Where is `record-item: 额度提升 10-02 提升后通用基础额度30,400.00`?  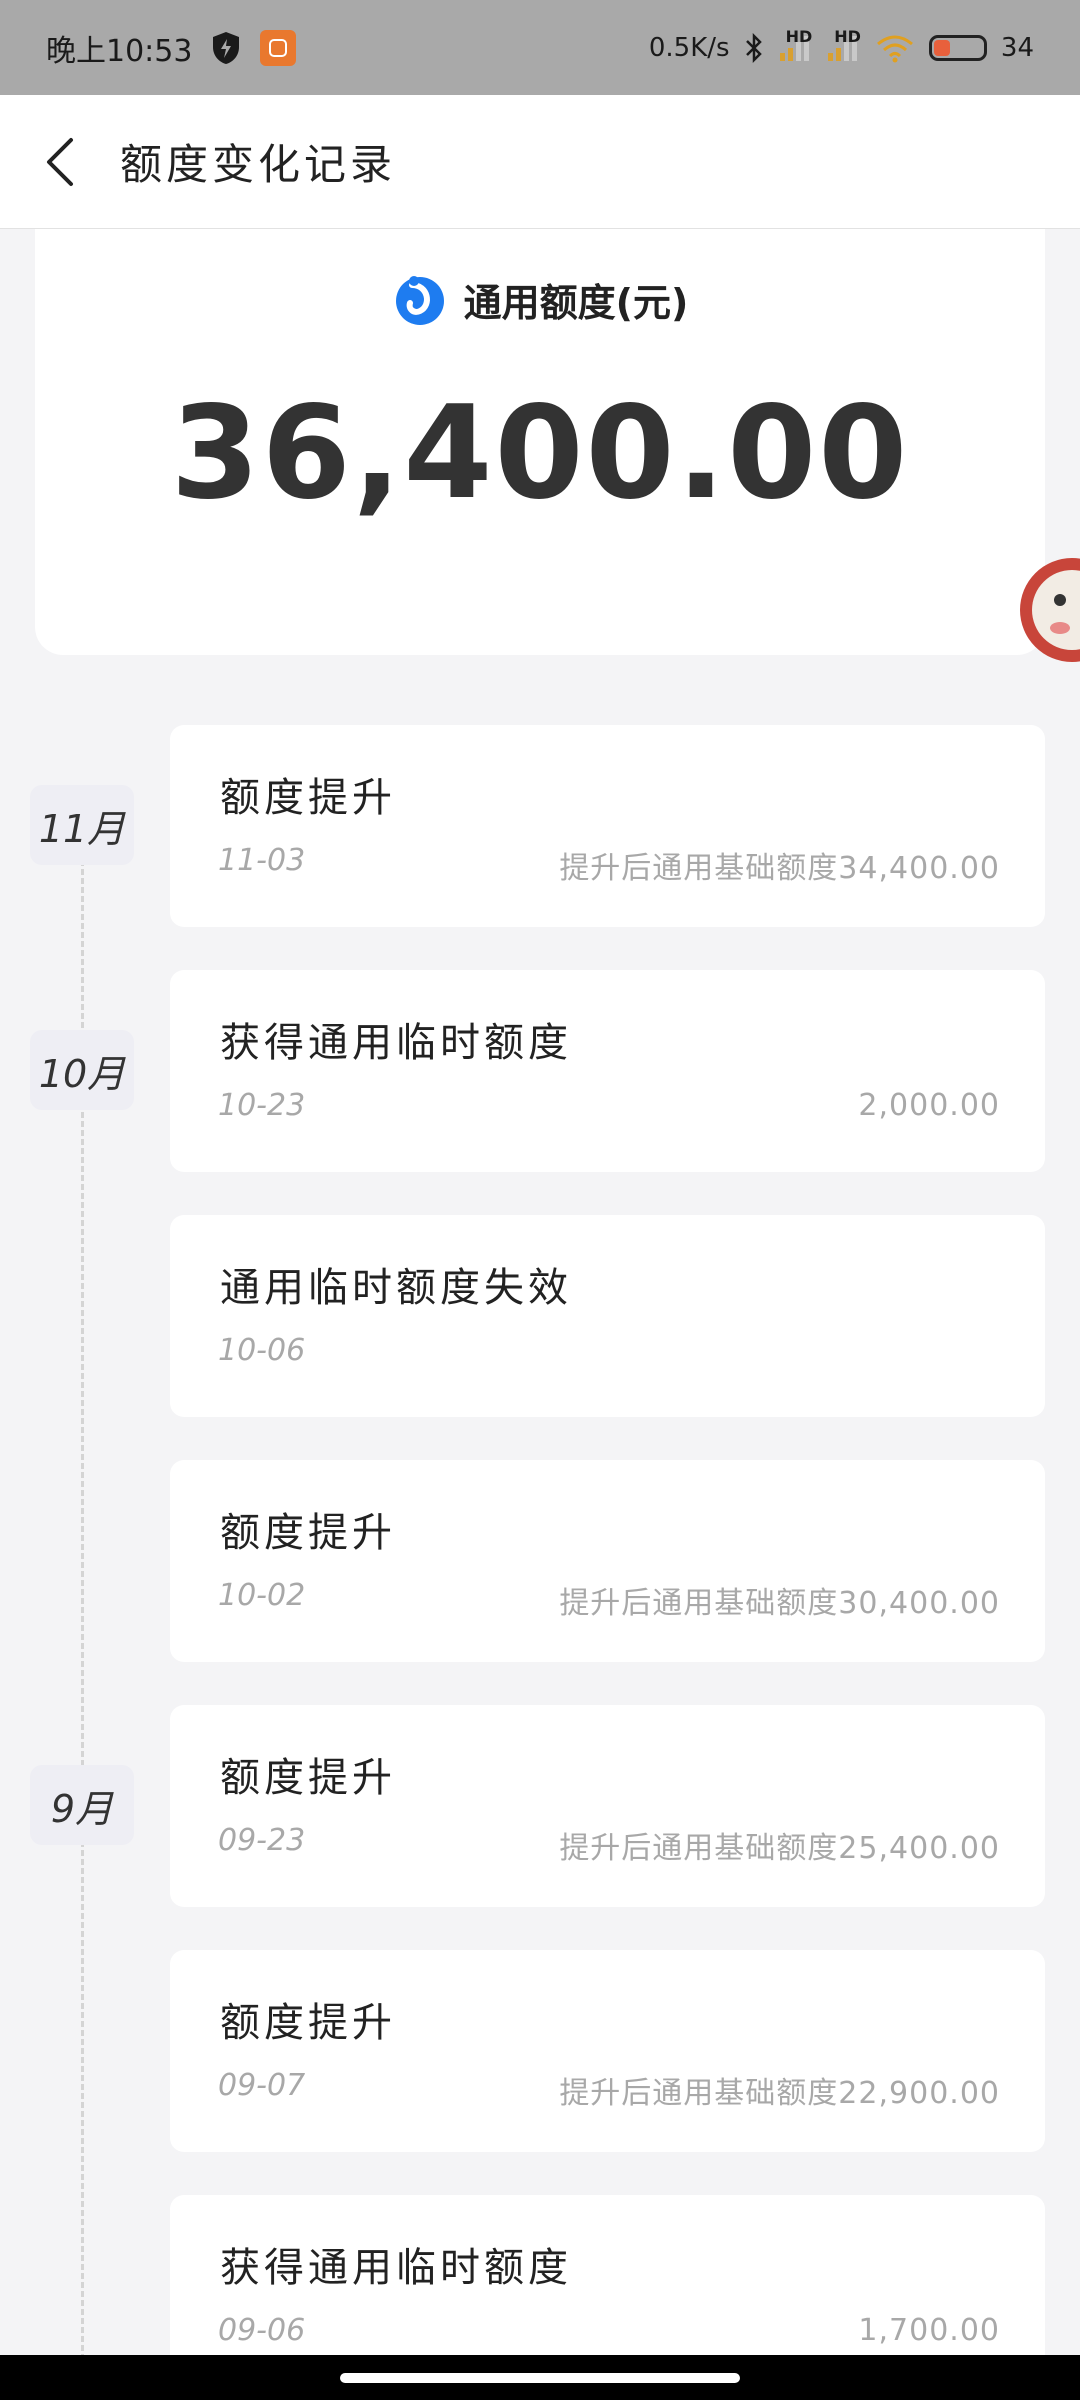 record-item: 额度提升 10-02 提升后通用基础额度30,400.00 is located at coordinates (607, 1561).